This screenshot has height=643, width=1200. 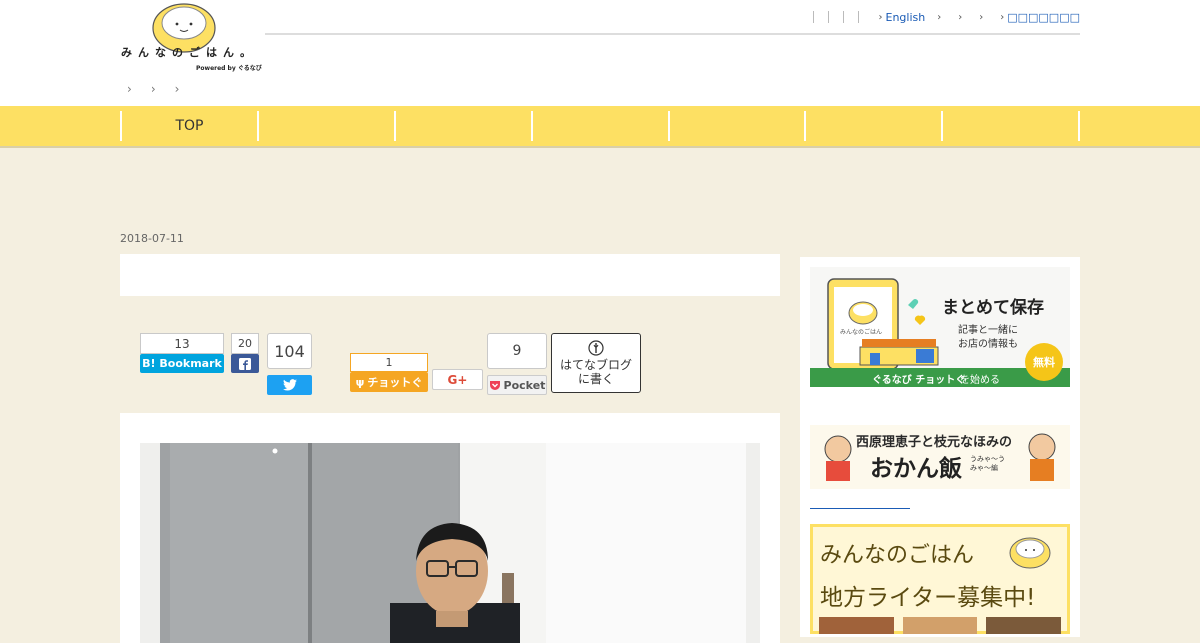 I want to click on site-logo: みんなのごはん。 Powered by ぐるなび, so click(x=193, y=38).